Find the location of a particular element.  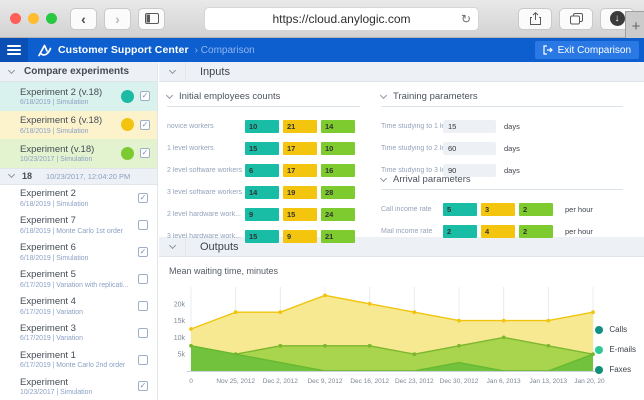

inputs-section-header: Inputs is located at coordinates (401, 72).